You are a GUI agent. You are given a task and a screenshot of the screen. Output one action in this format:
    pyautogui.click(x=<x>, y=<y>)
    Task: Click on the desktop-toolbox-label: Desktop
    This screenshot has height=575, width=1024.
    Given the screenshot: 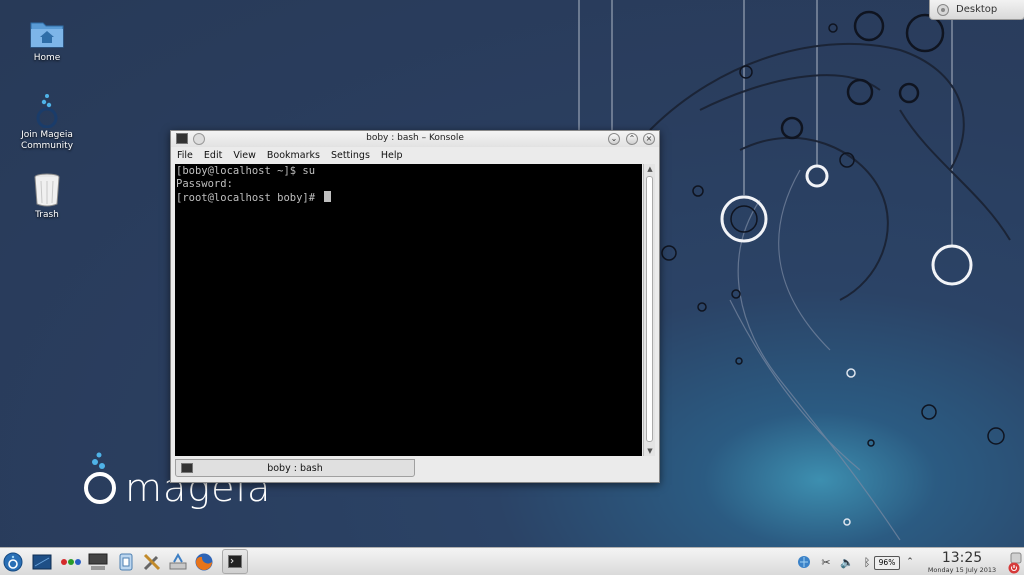 What is the action you would take?
    pyautogui.click(x=977, y=9)
    